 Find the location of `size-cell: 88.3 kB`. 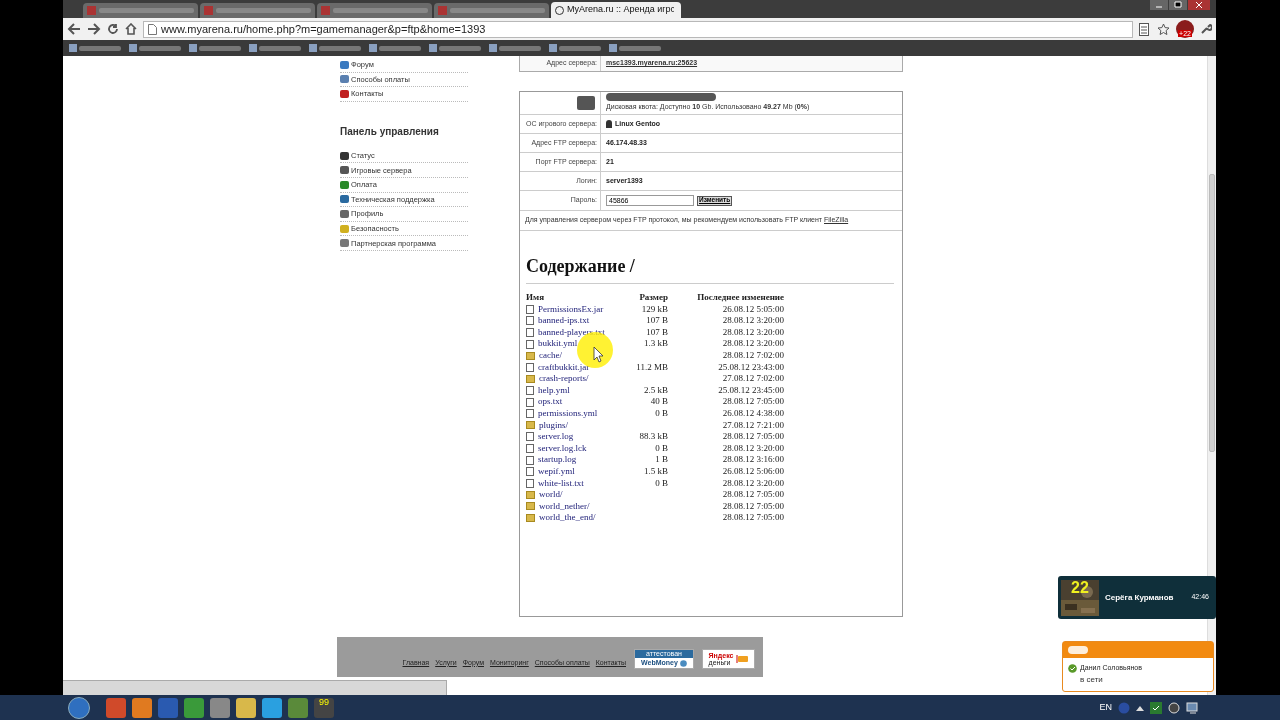

size-cell: 88.3 kB is located at coordinates (653, 436).